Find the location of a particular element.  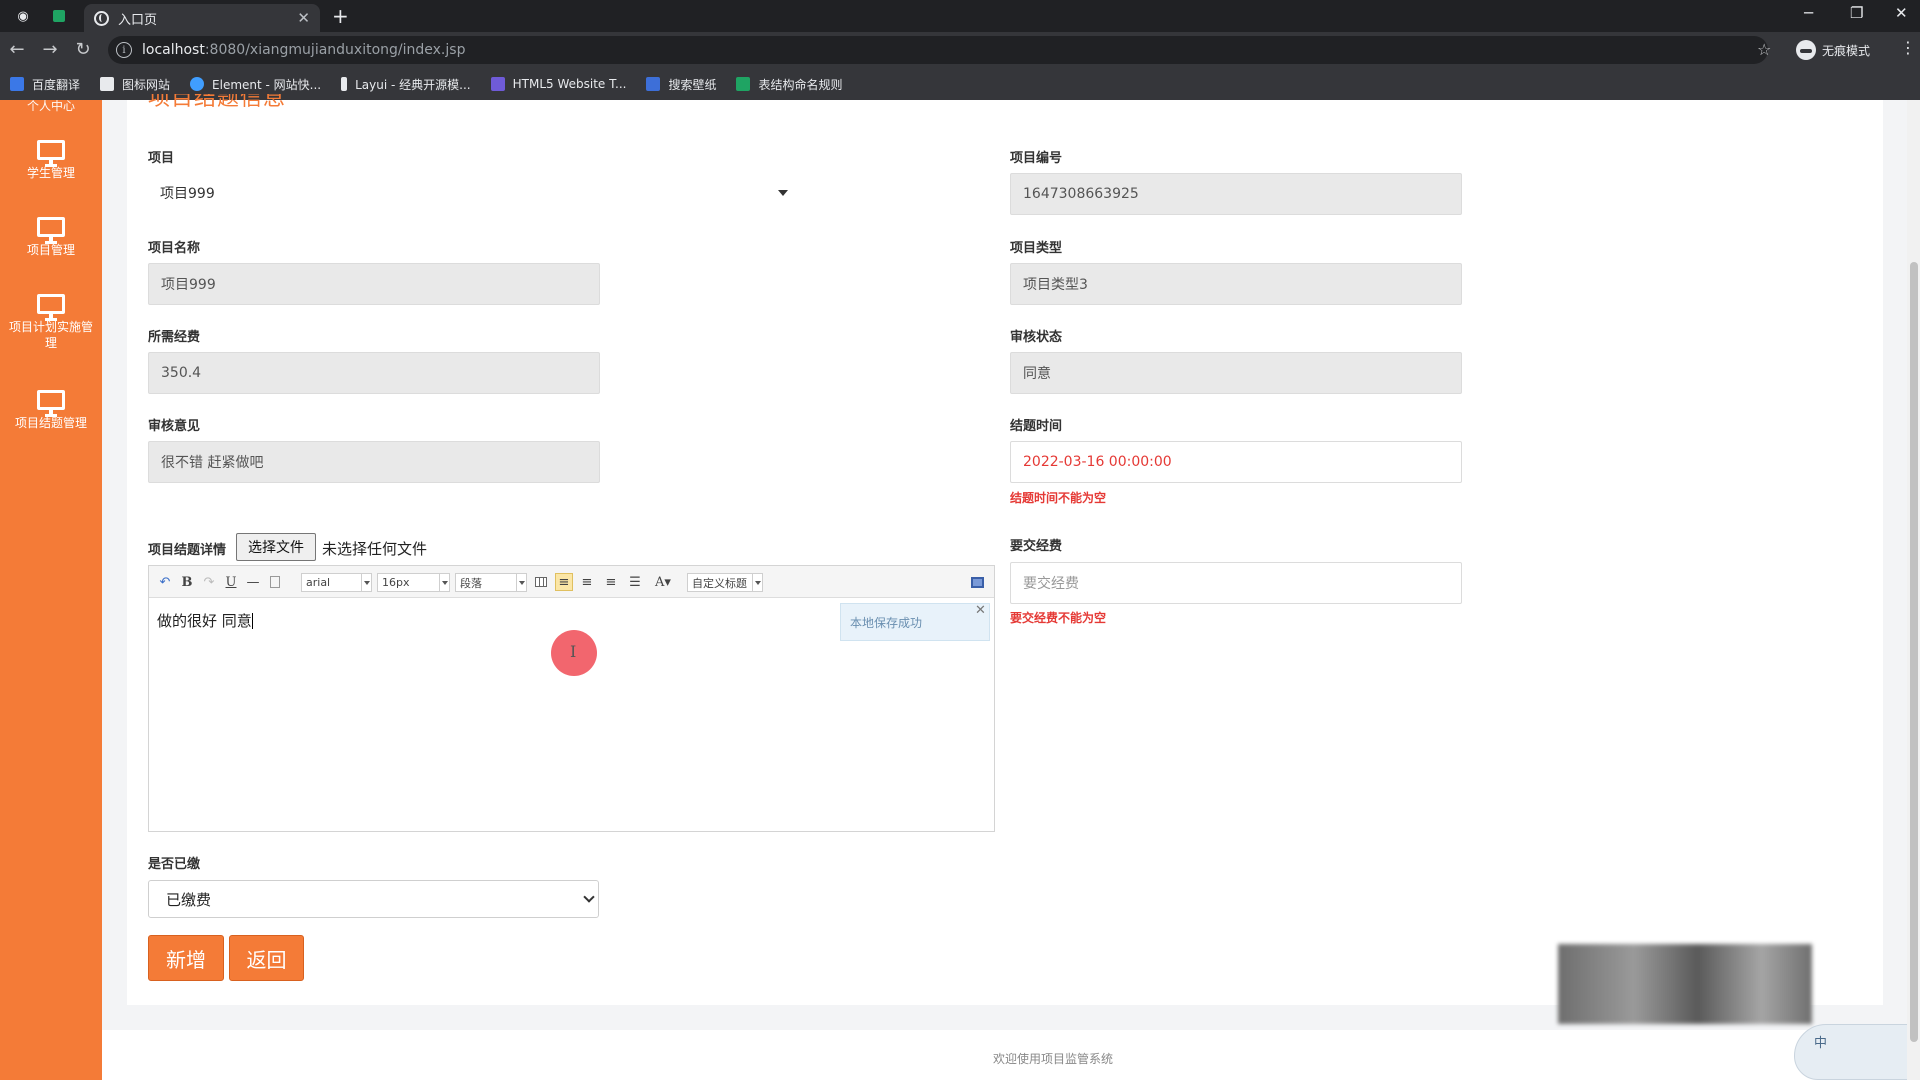

forward-icon: → is located at coordinates (50, 49).